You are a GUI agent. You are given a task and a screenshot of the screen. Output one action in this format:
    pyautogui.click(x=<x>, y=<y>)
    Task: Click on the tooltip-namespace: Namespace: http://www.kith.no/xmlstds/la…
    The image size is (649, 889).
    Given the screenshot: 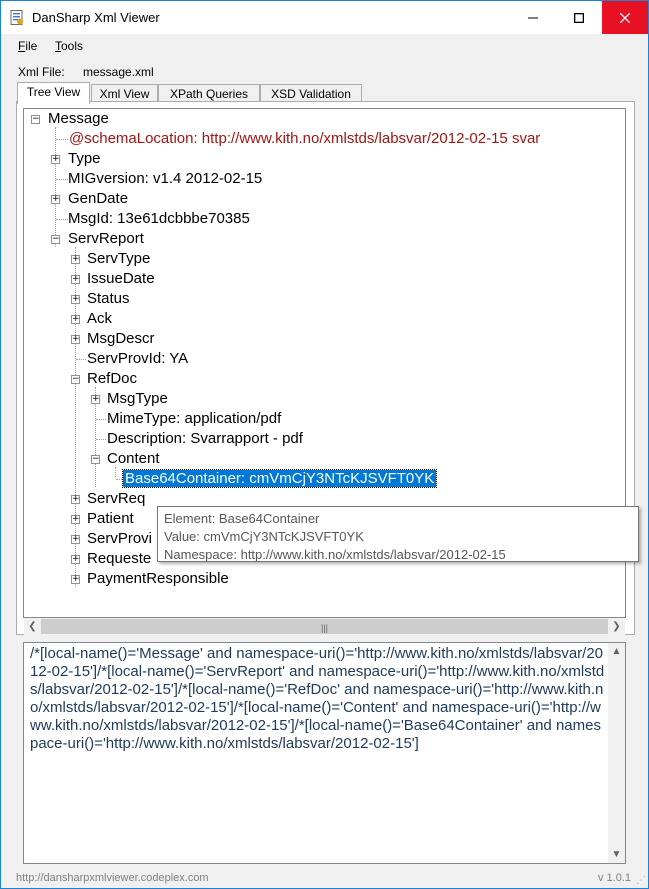 What is the action you would take?
    pyautogui.click(x=335, y=554)
    